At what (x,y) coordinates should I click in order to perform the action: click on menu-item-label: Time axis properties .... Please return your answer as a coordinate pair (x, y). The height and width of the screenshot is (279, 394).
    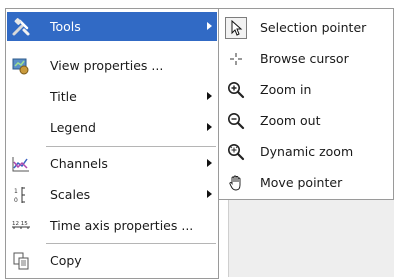
    Looking at the image, I should click on (122, 225).